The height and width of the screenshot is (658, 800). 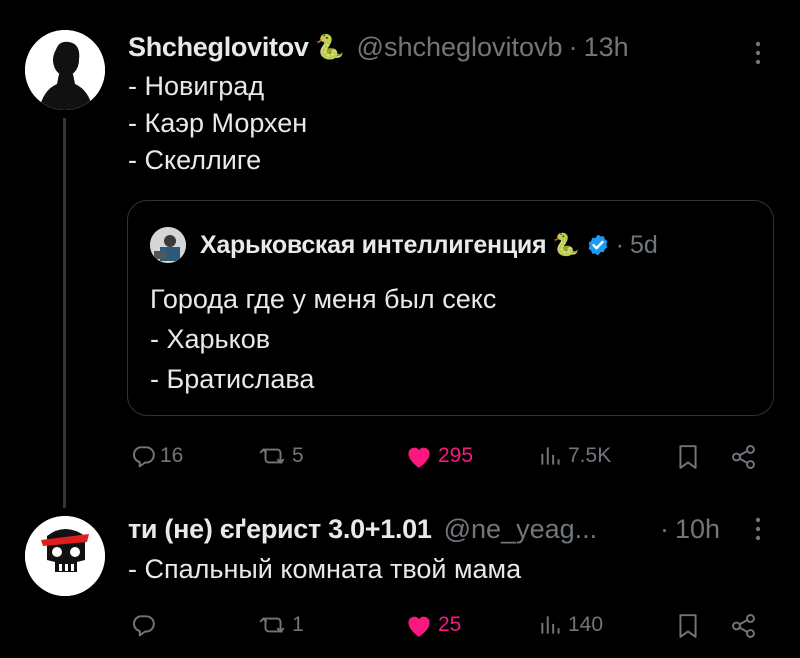 What do you see at coordinates (195, 160) in the screenshot?
I see `text-line: - Скеллиге` at bounding box center [195, 160].